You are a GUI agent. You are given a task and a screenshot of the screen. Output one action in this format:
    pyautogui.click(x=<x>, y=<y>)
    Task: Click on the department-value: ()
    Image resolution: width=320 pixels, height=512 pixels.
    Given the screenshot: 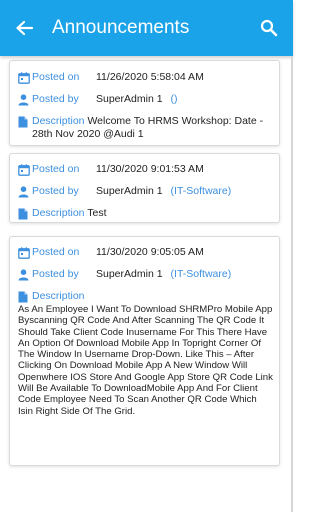 What is the action you would take?
    pyautogui.click(x=174, y=99)
    